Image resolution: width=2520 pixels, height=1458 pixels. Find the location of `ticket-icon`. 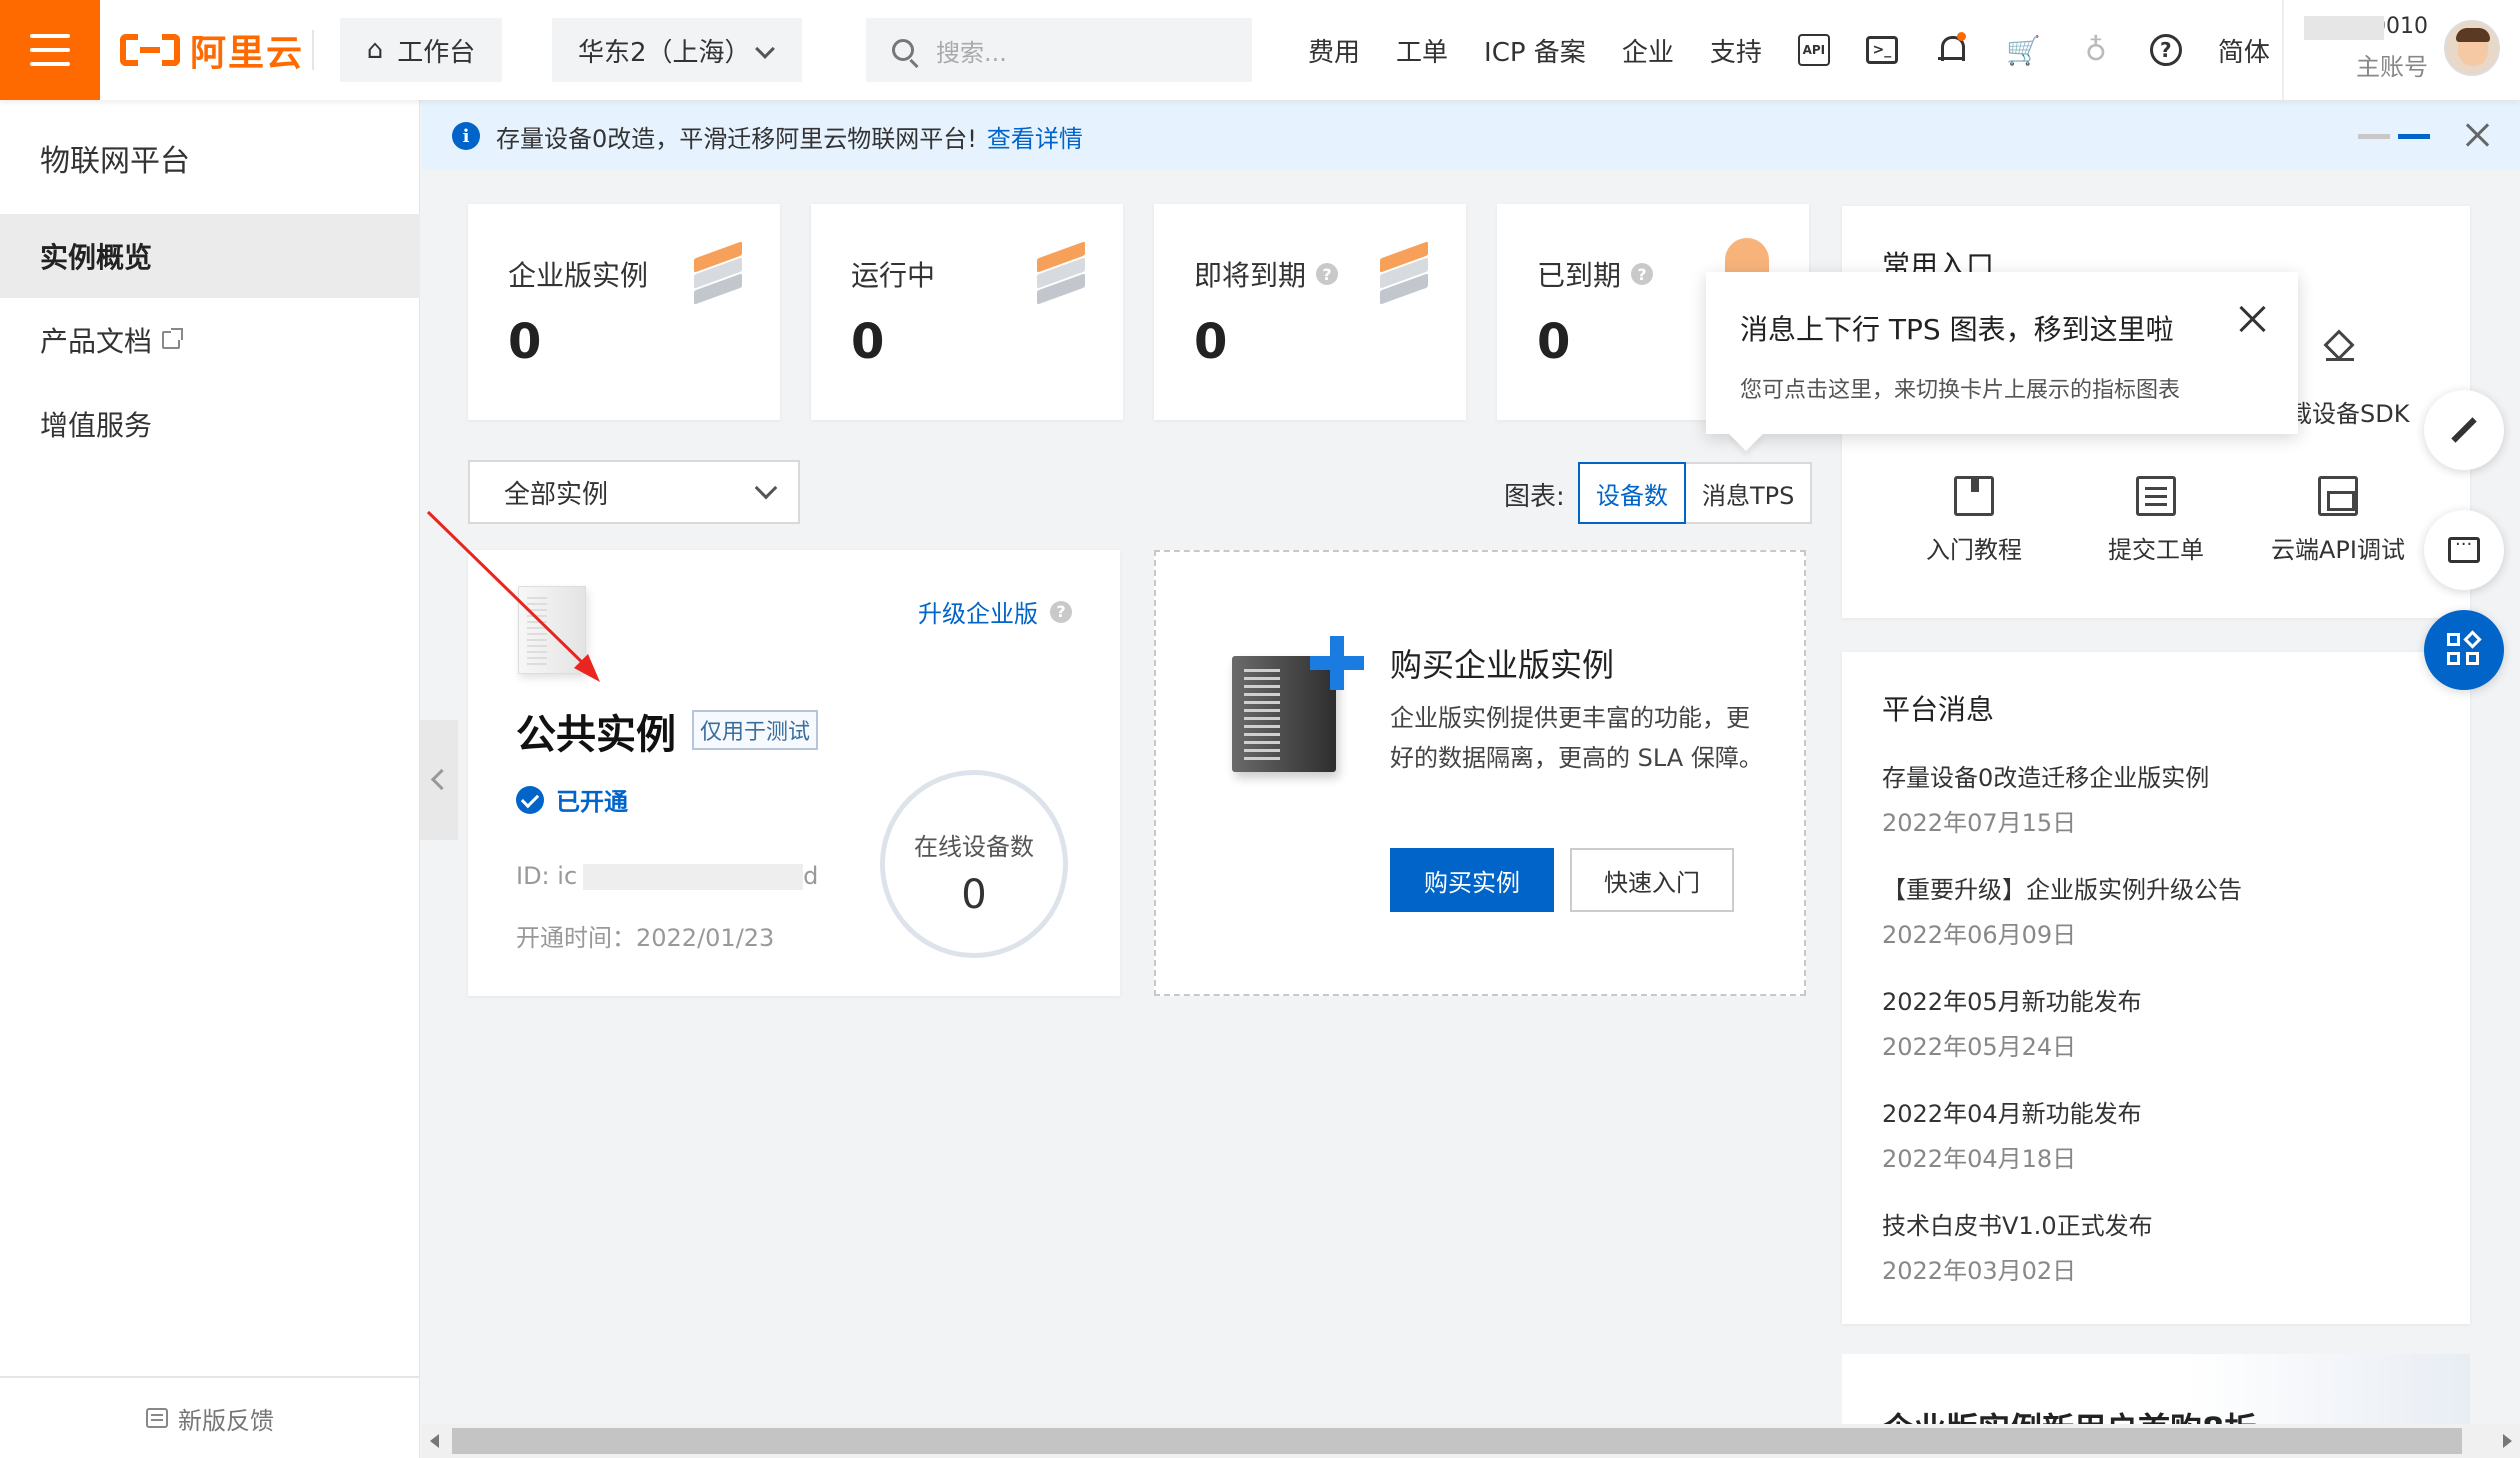

ticket-icon is located at coordinates (2156, 496).